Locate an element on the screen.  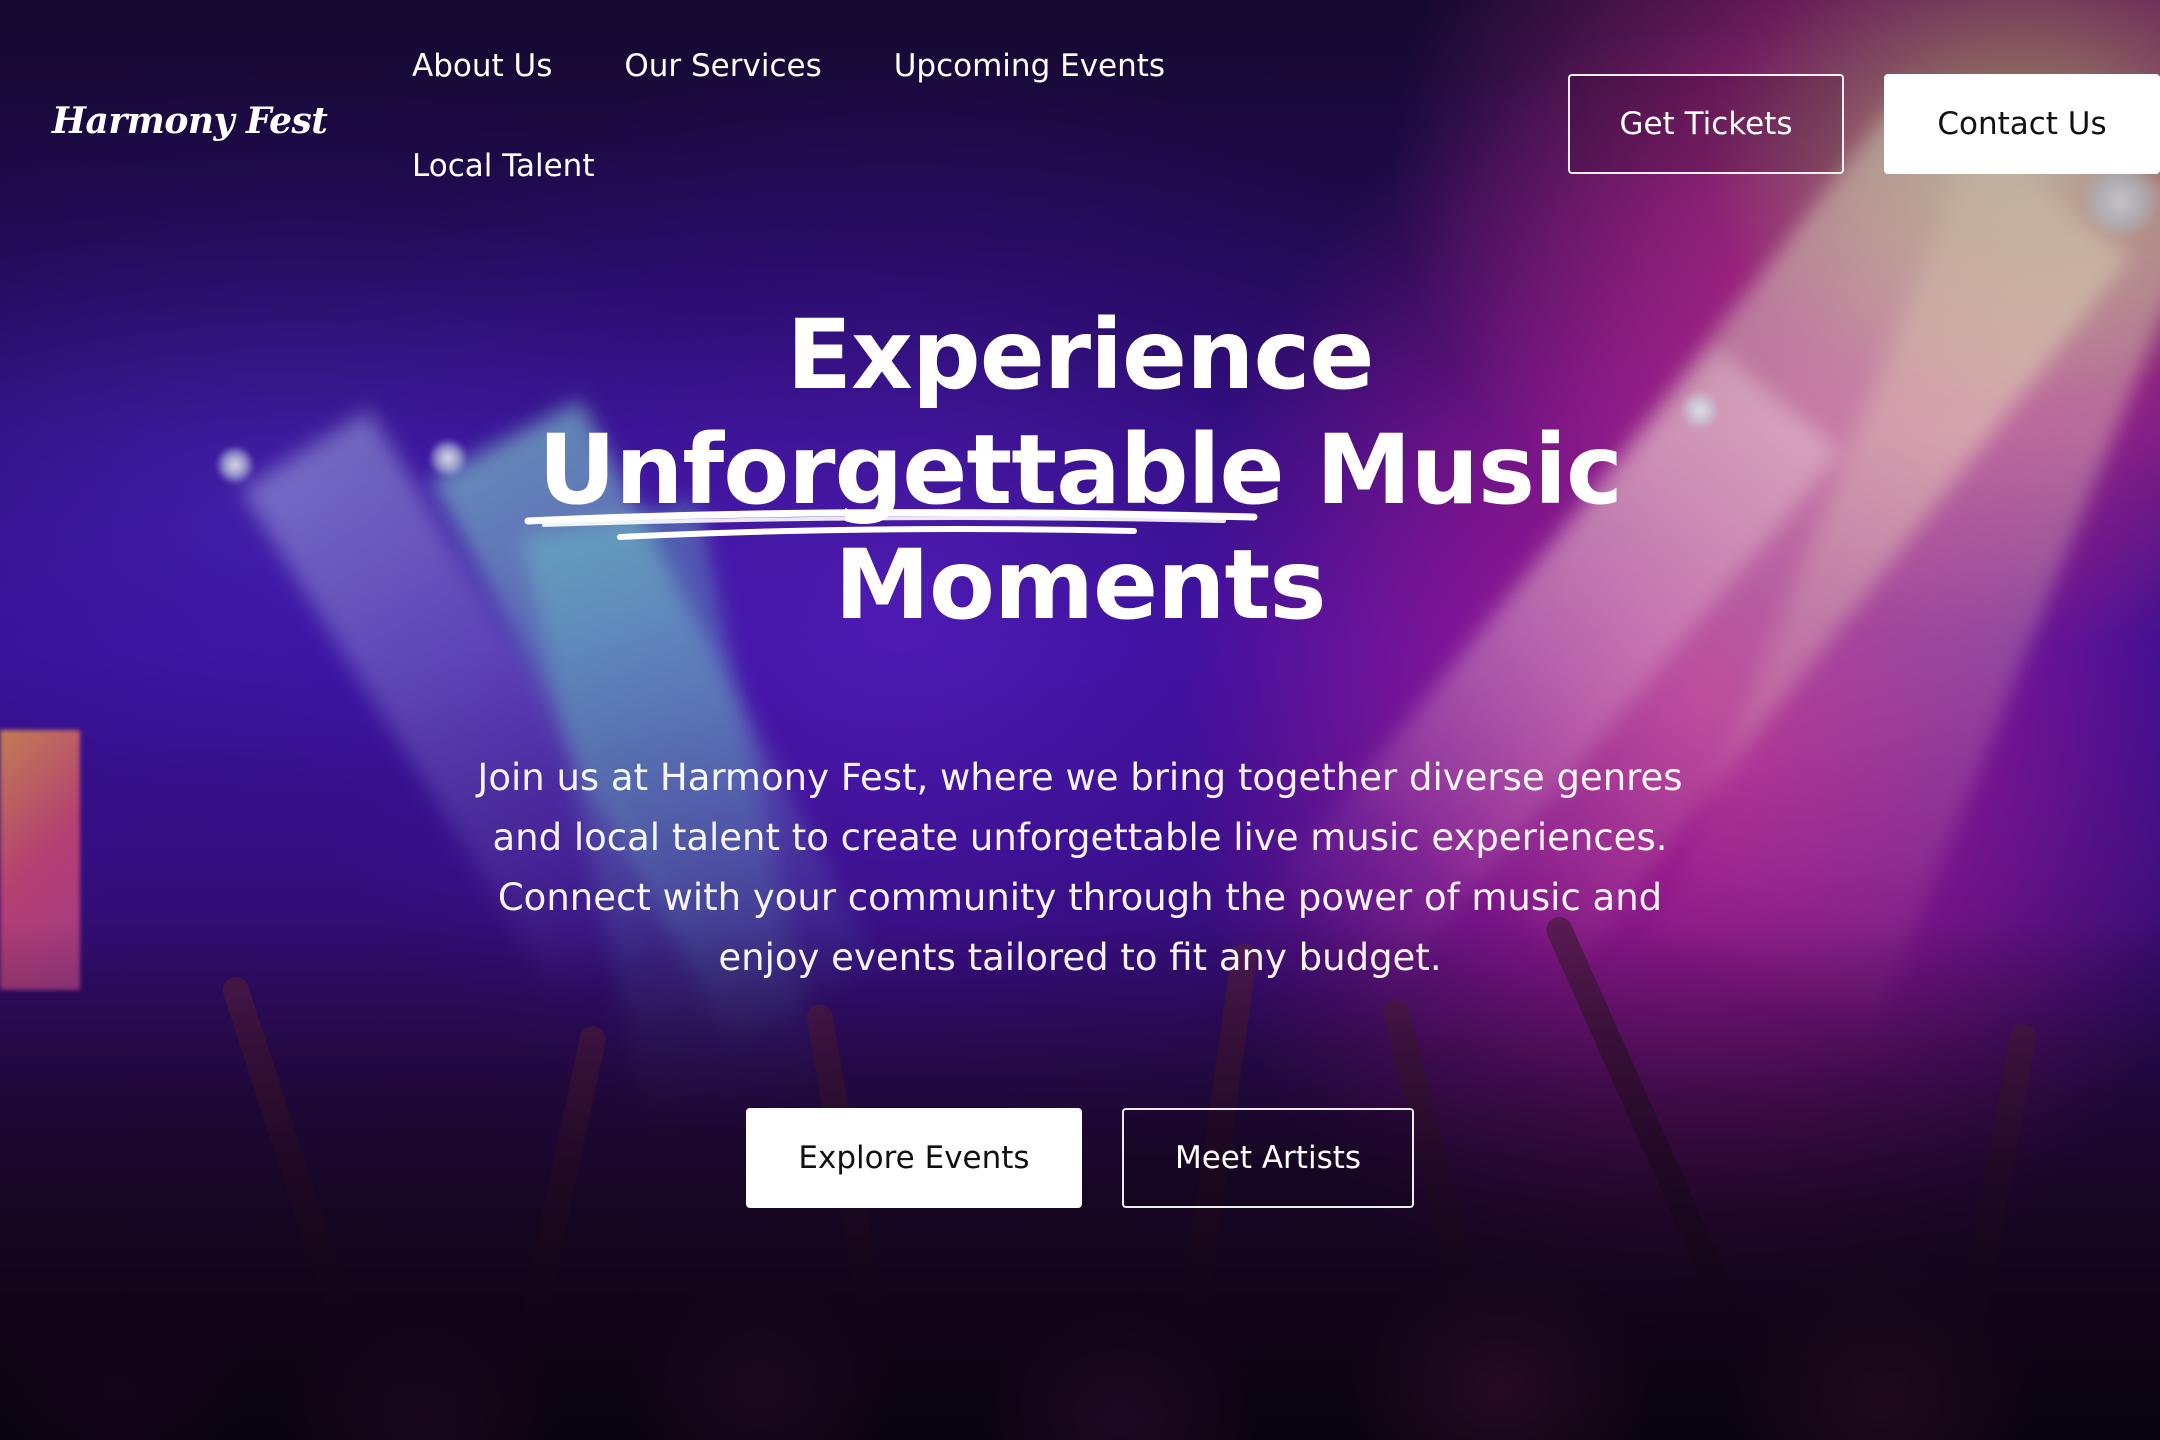
meet-artists-button: Meet Artists is located at coordinates (1268, 1158).